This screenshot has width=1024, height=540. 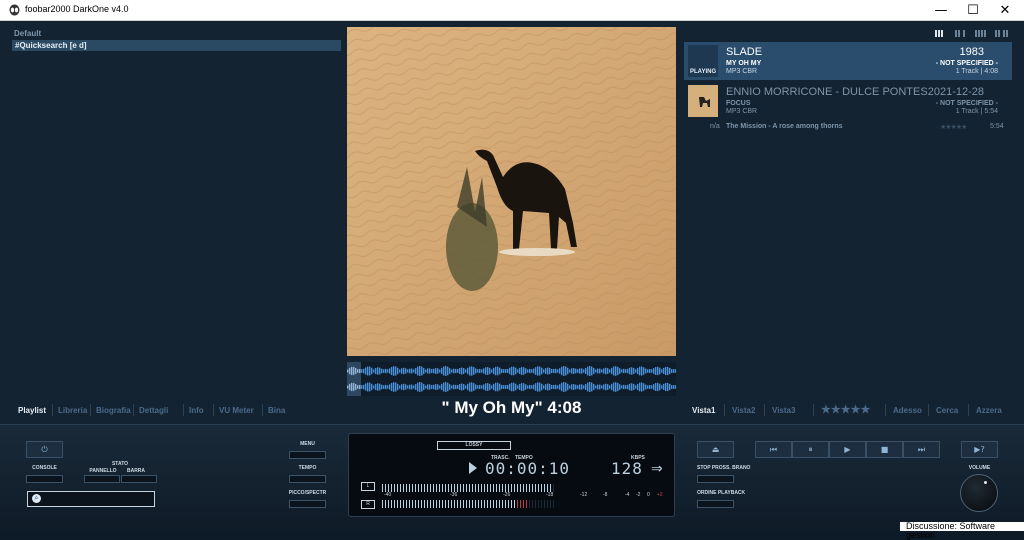 I want to click on stop-after-toggle, so click(x=715, y=479).